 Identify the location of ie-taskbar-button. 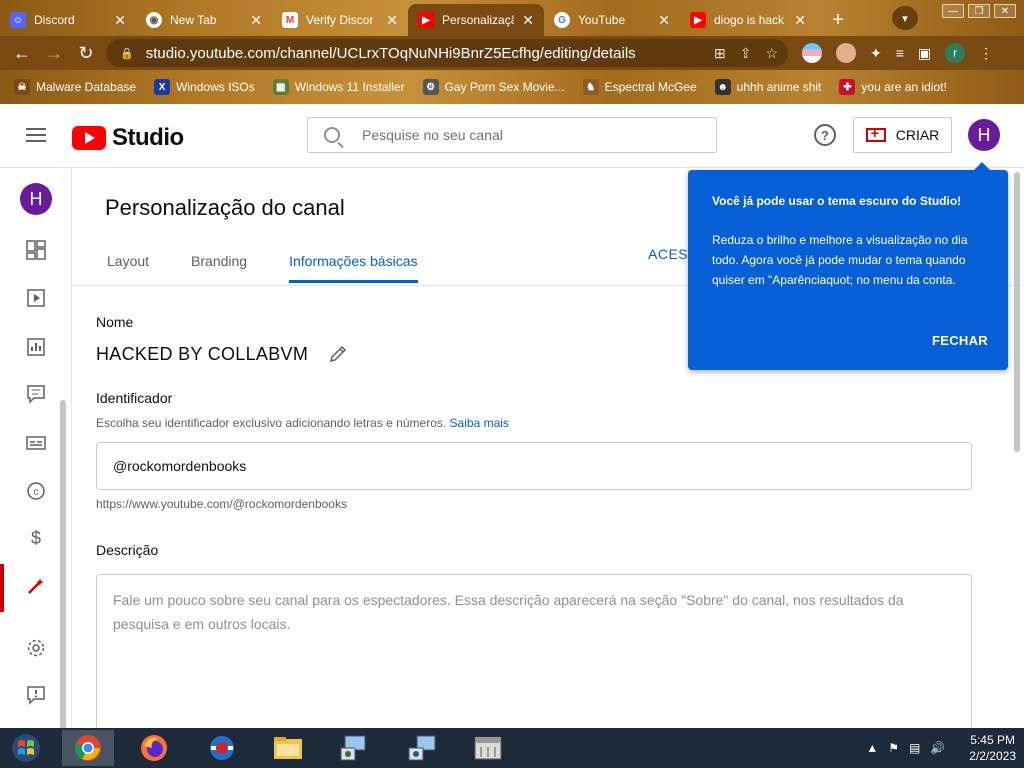
(222, 748).